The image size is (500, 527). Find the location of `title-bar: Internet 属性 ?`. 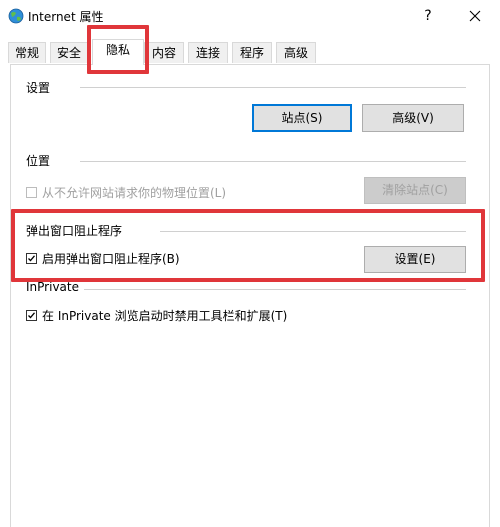

title-bar: Internet 属性 ? is located at coordinates (250, 15).